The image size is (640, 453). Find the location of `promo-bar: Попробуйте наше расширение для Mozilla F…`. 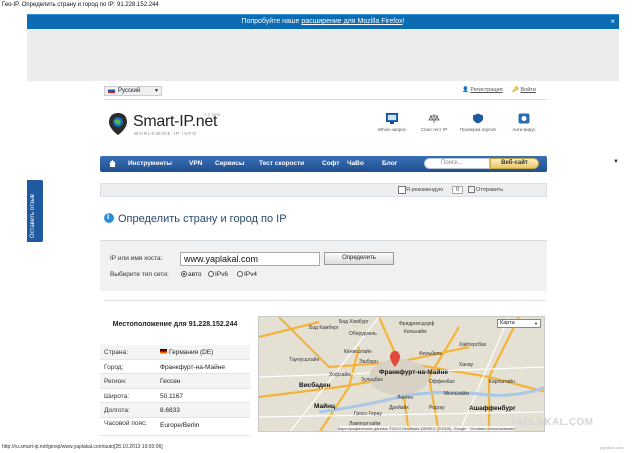

promo-bar: Попробуйте наше расширение для Mozilla F… is located at coordinates (323, 21).